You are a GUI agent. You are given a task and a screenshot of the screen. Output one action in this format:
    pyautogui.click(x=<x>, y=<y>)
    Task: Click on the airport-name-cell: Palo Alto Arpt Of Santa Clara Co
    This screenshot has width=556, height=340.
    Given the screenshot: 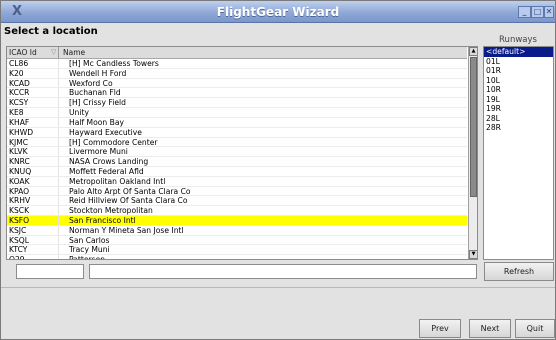 What is the action you would take?
    pyautogui.click(x=130, y=191)
    